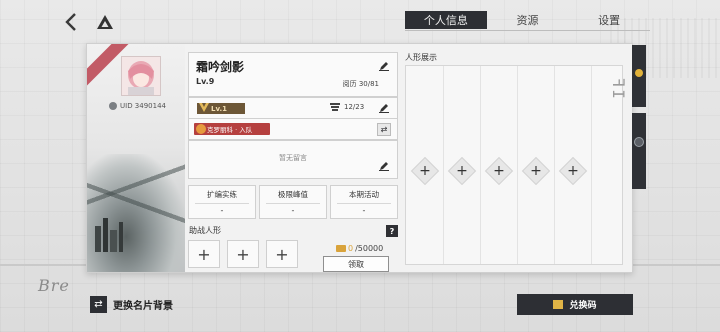  What do you see at coordinates (109, 235) in the screenshot?
I see `skyline-art` at bounding box center [109, 235].